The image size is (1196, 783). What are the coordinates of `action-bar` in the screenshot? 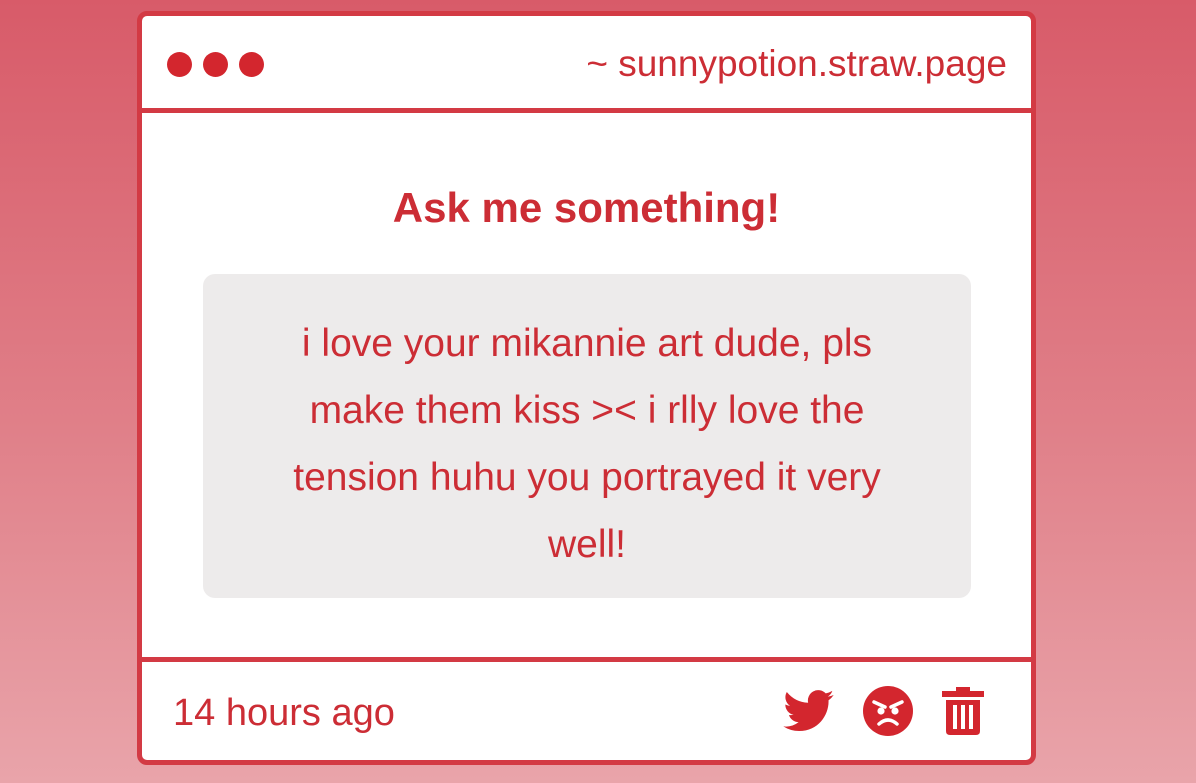 It's located at (883, 711).